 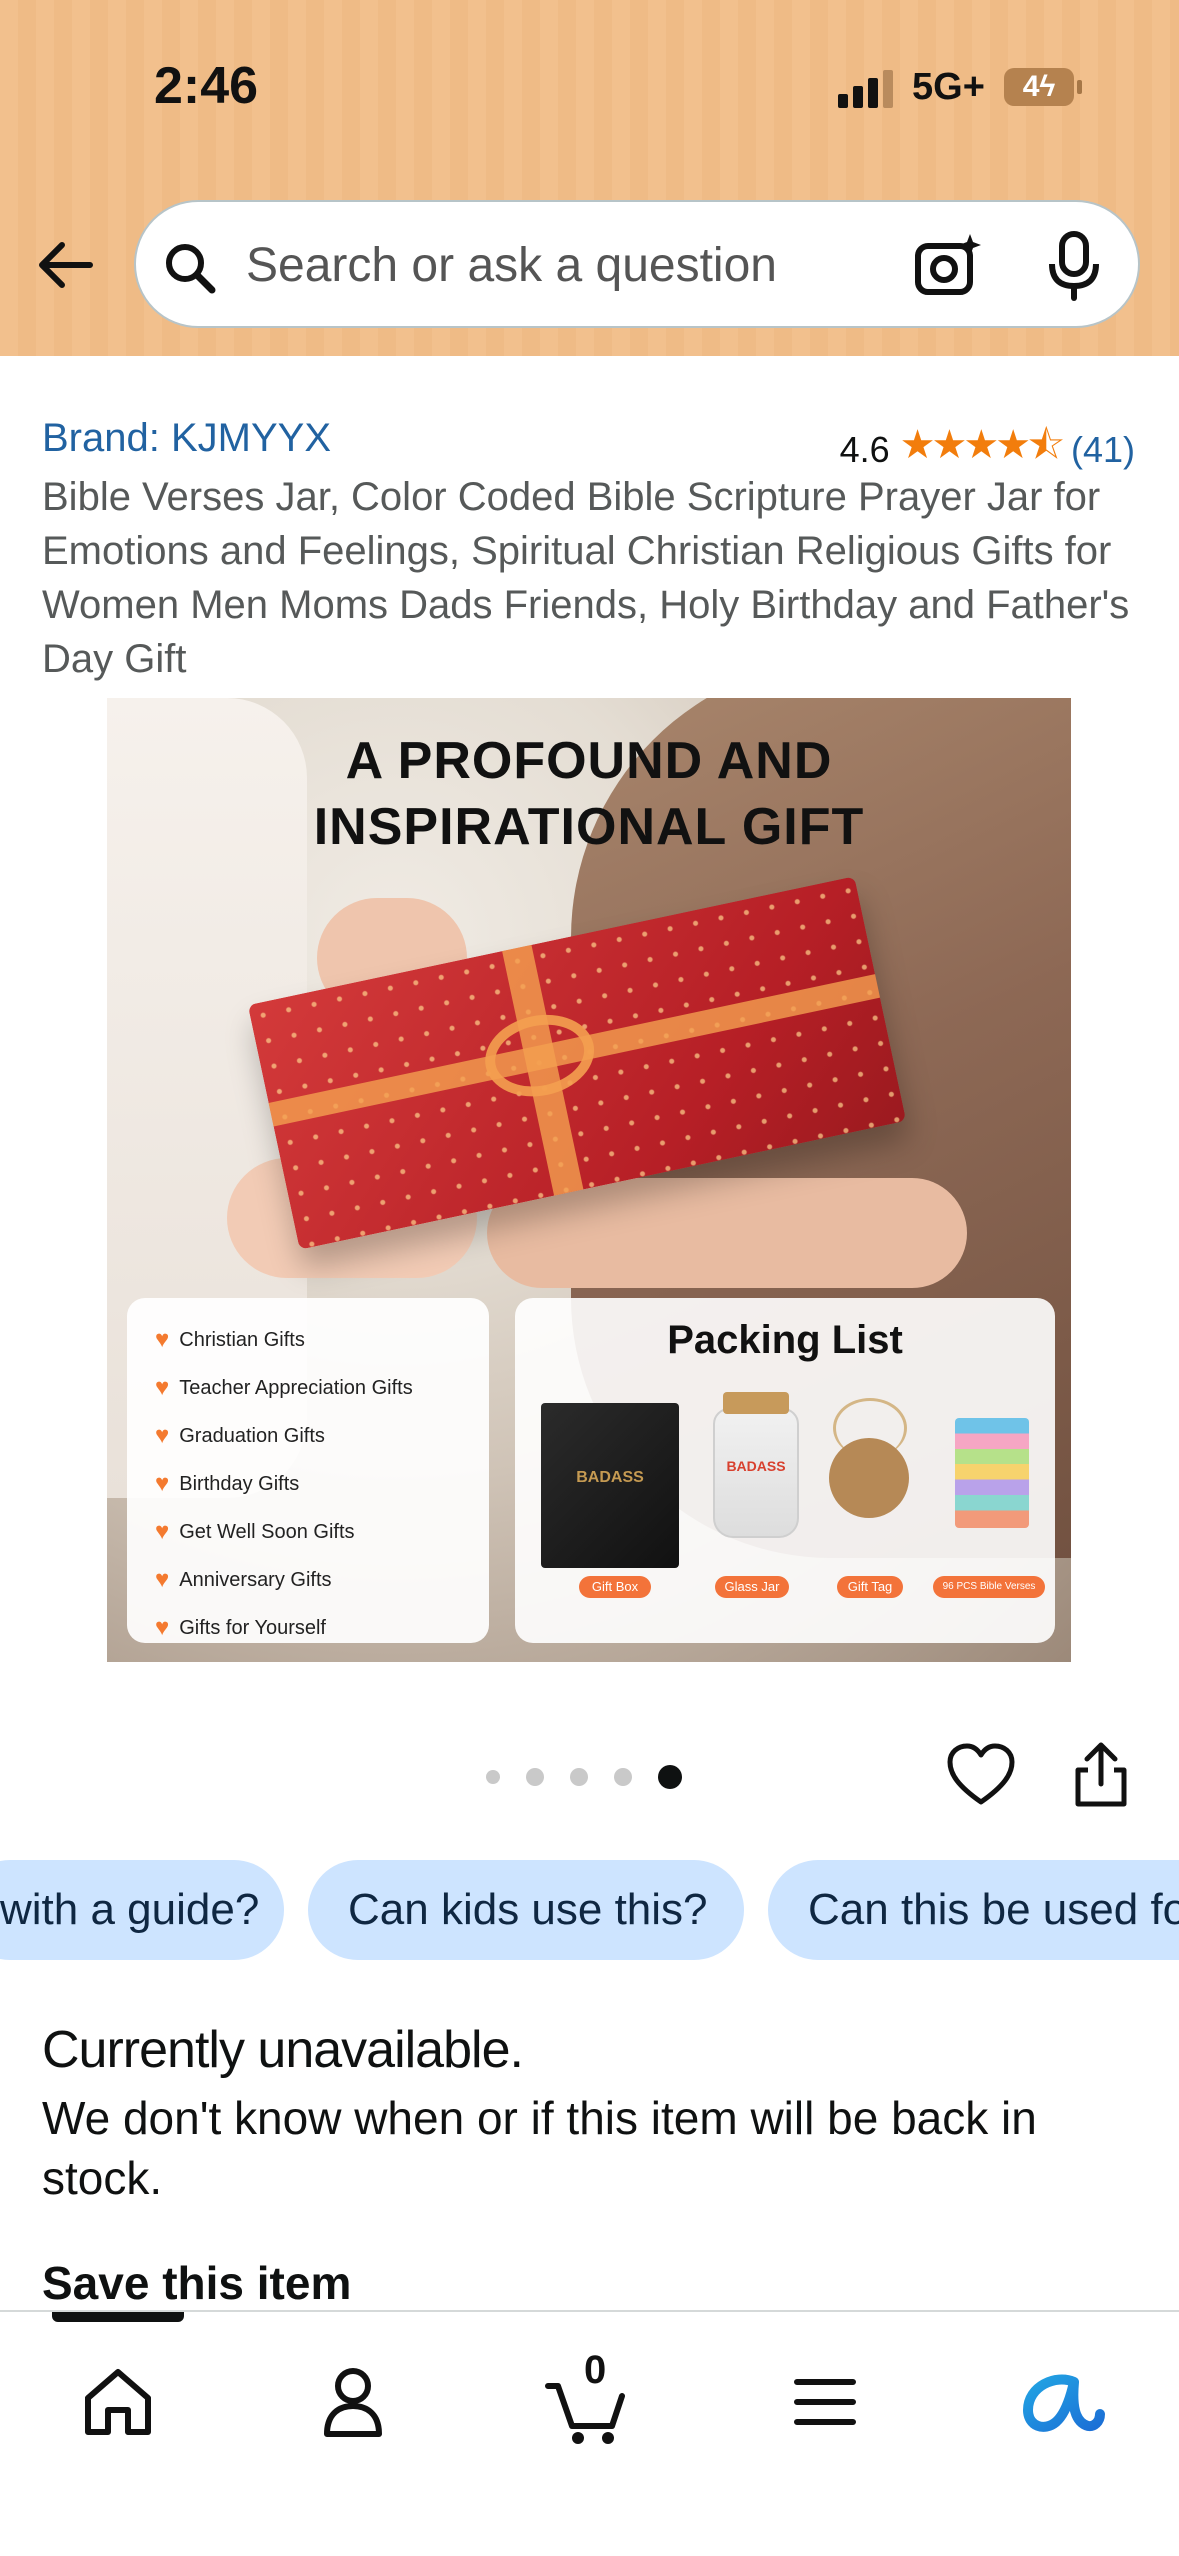 I want to click on gift-box-image: BADASS, so click(x=610, y=1485).